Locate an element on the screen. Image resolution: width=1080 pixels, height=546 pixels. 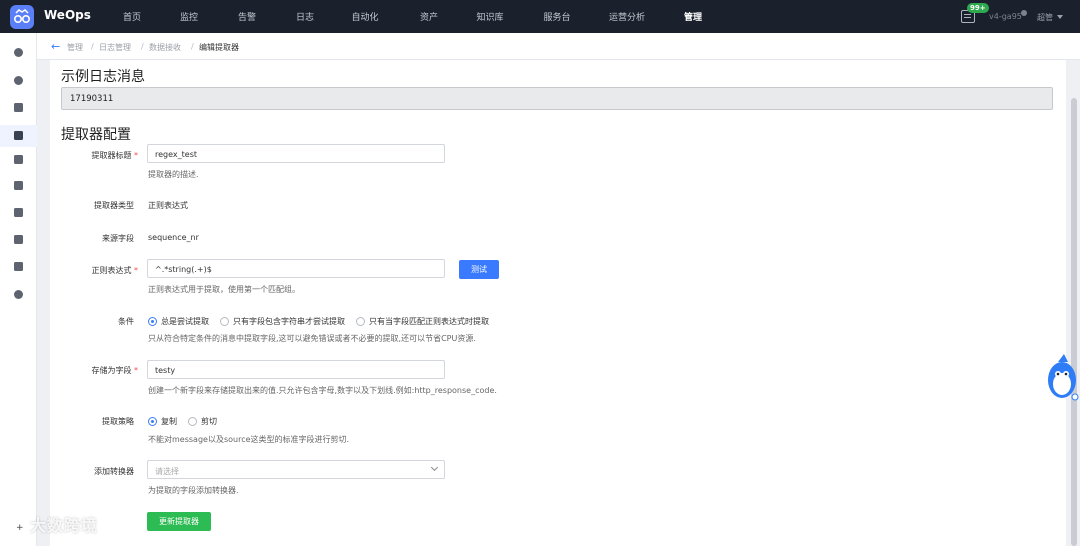
book-icon is located at coordinates (18, 212).